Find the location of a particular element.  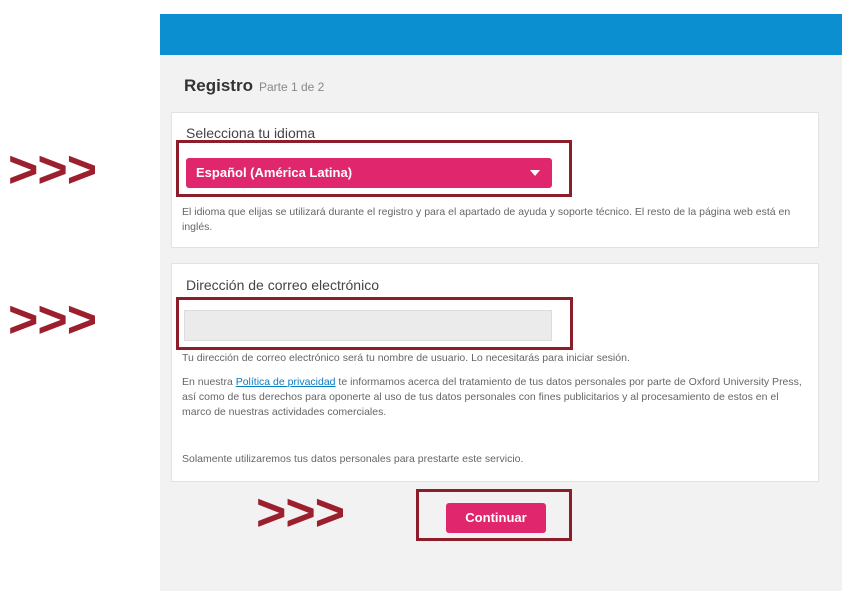

privacy-prefix: En nuestra is located at coordinates (209, 382).